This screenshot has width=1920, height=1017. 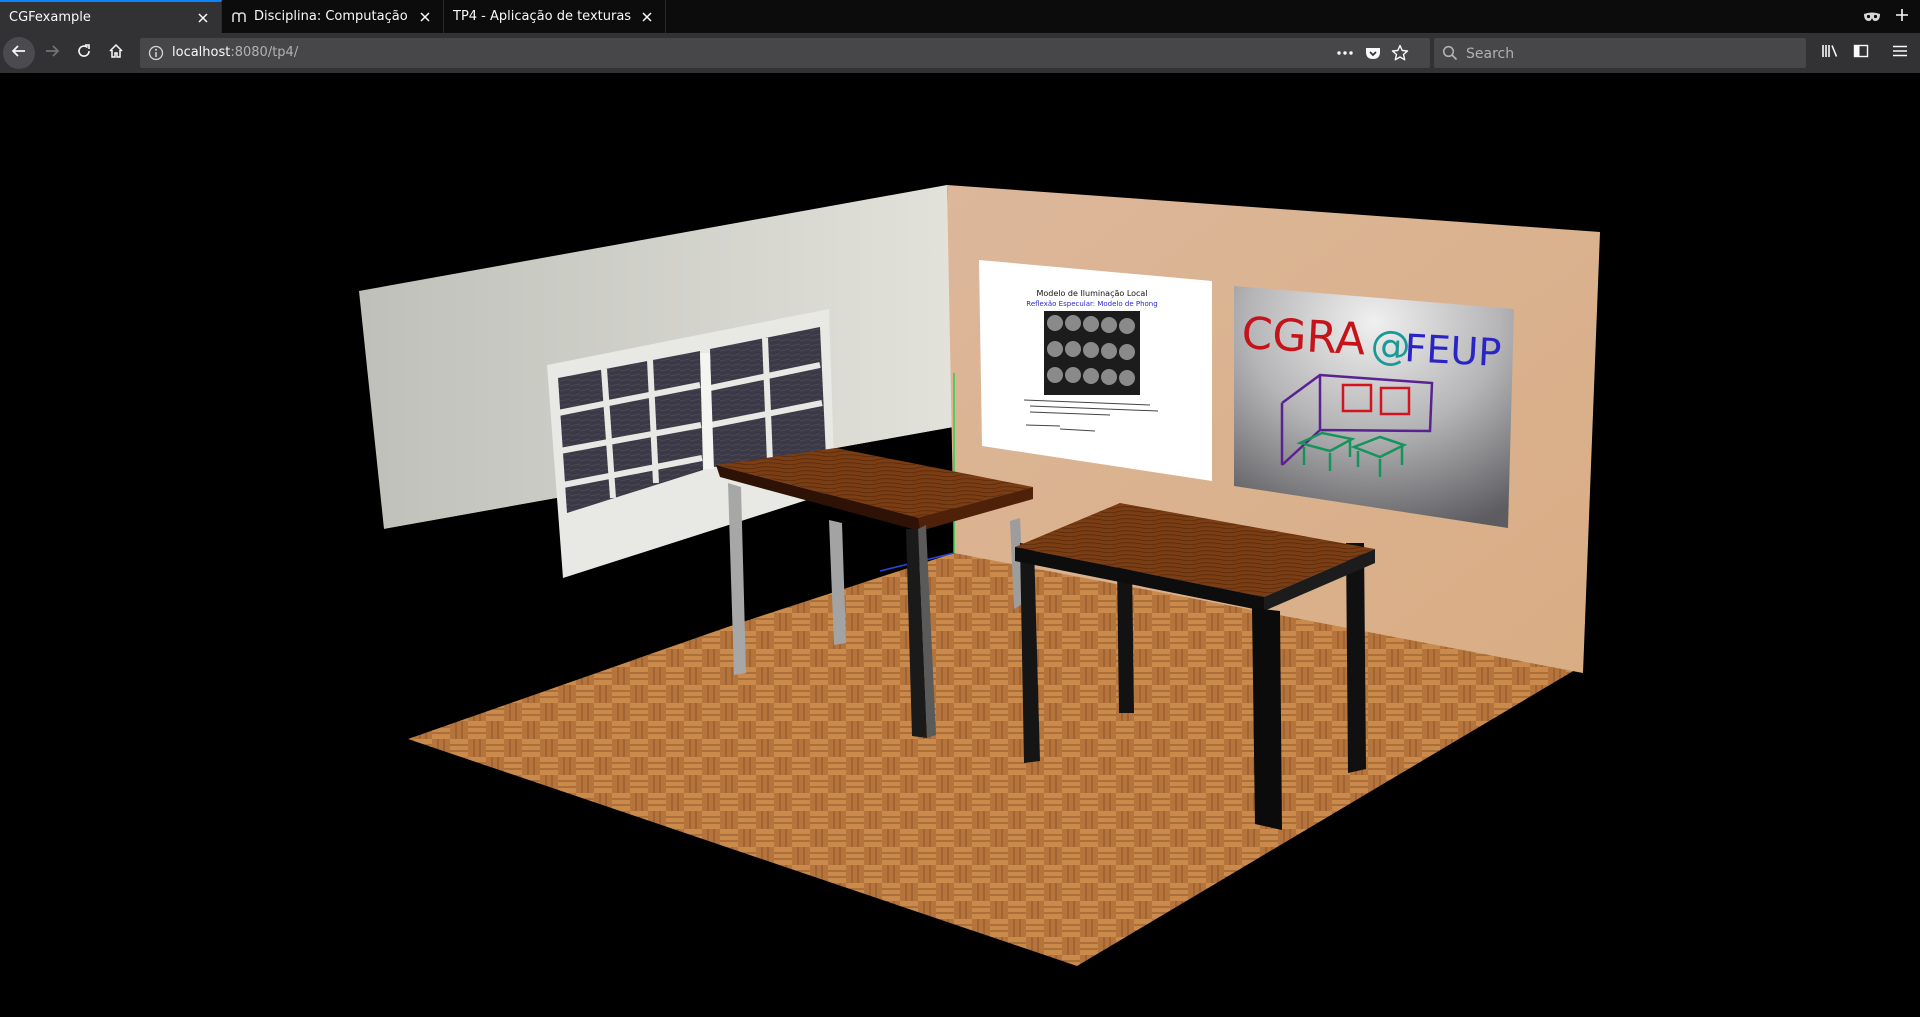 I want to click on forward-button, so click(x=52, y=53).